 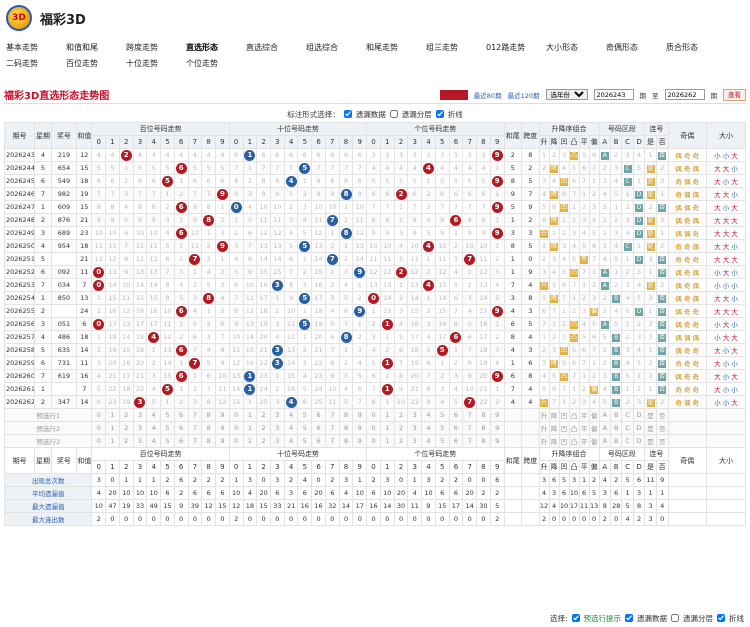 I want to click on preselect-order: 平, so click(x=584, y=415).